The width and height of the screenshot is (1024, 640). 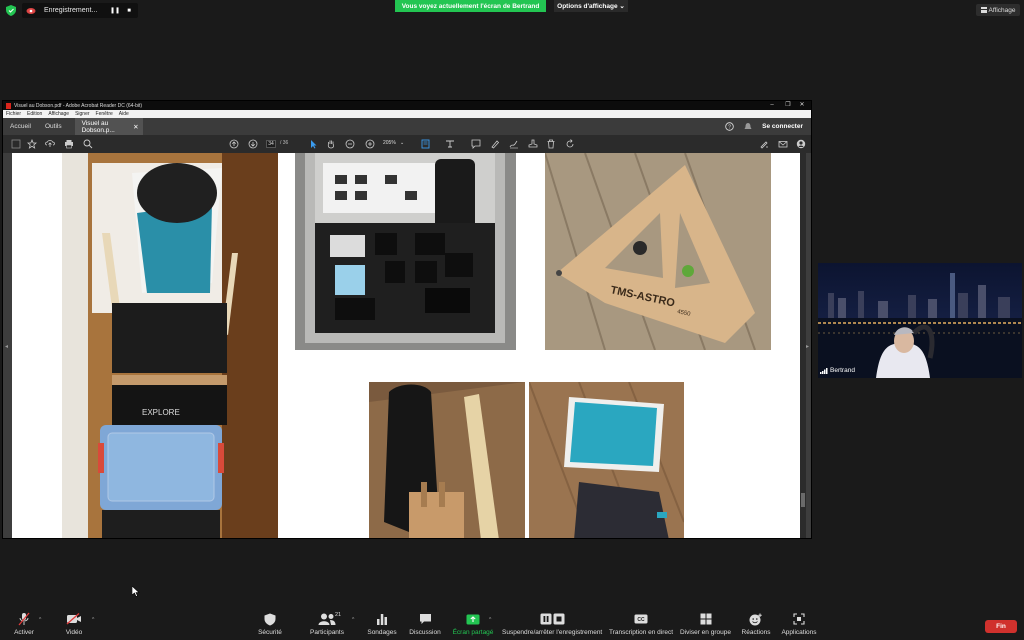 What do you see at coordinates (490, 620) in the screenshot?
I see `share-caret-icon: ^` at bounding box center [490, 620].